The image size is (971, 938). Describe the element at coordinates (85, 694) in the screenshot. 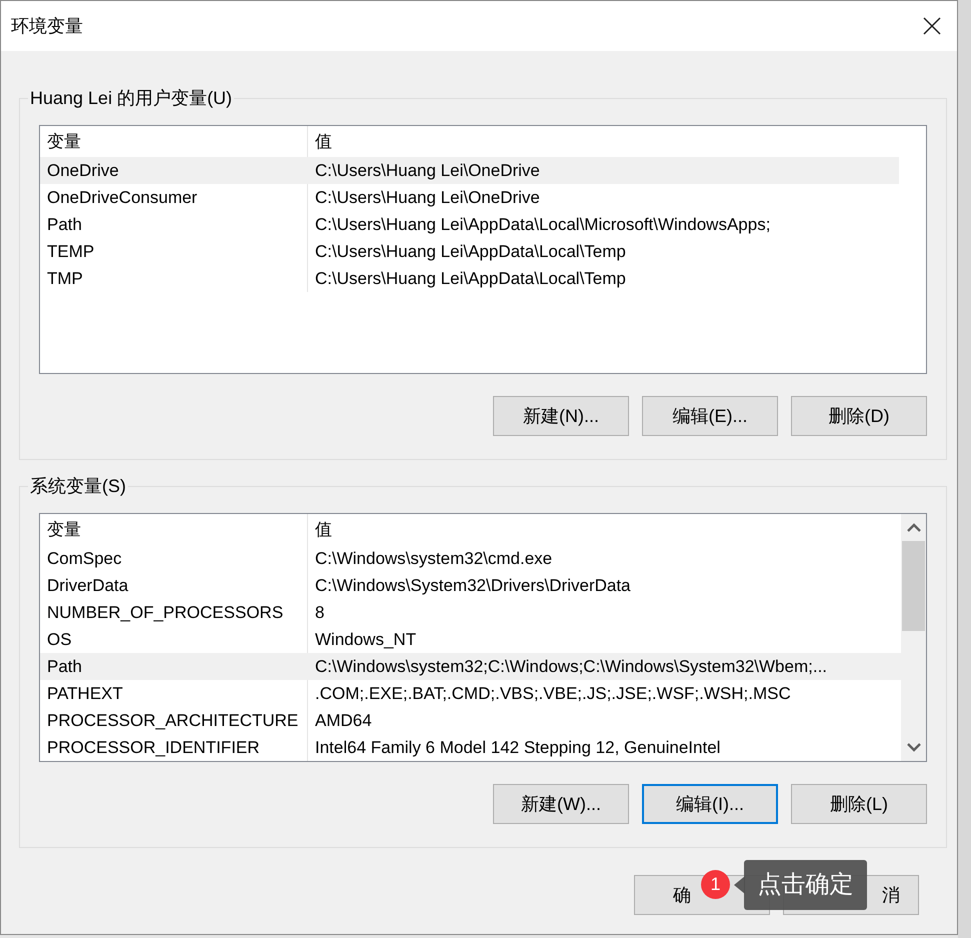

I see `variable-name: PATHEXT` at that location.